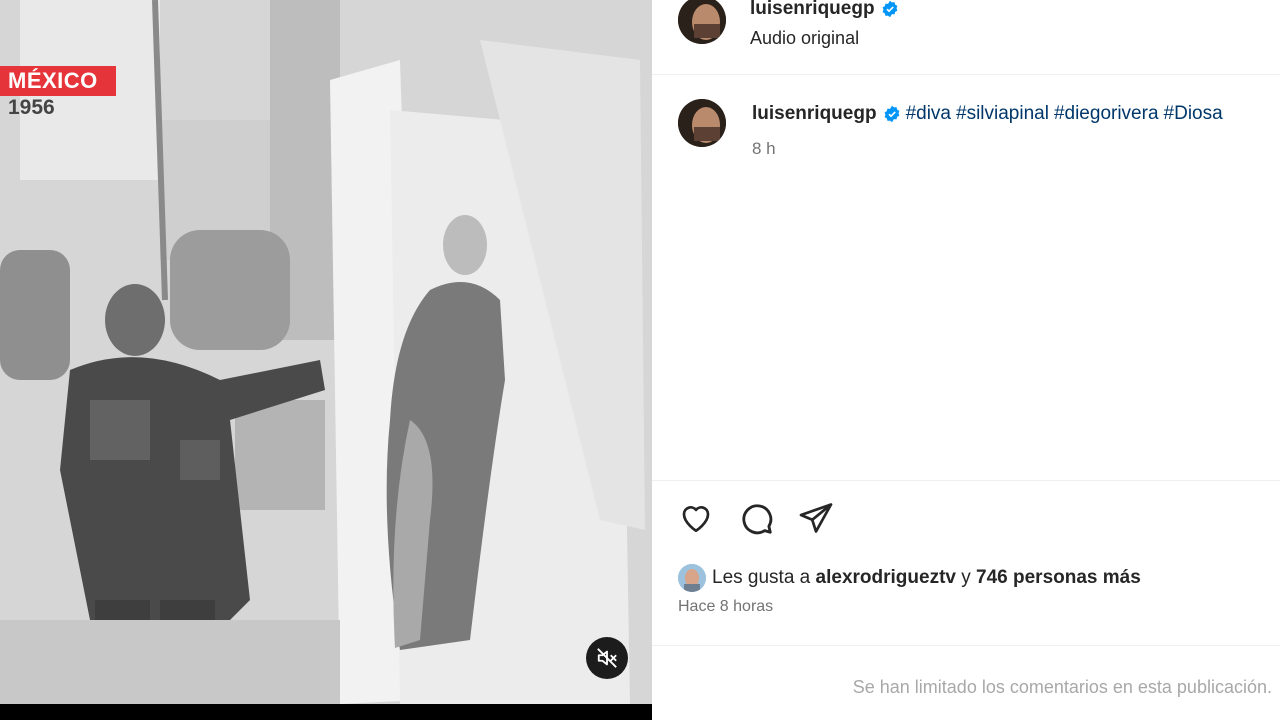 This screenshot has width=1280, height=720. I want to click on send-icon, so click(816, 518).